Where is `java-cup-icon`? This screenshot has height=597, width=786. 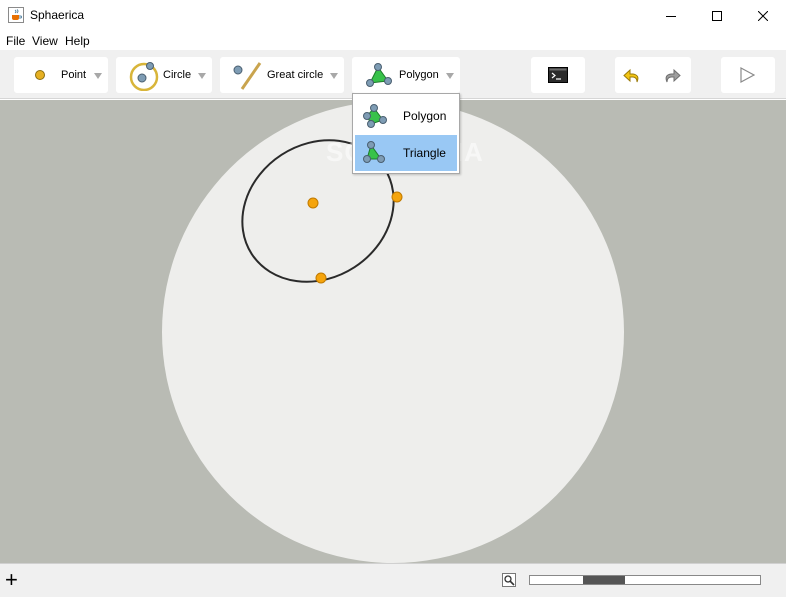
java-cup-icon is located at coordinates (16, 15).